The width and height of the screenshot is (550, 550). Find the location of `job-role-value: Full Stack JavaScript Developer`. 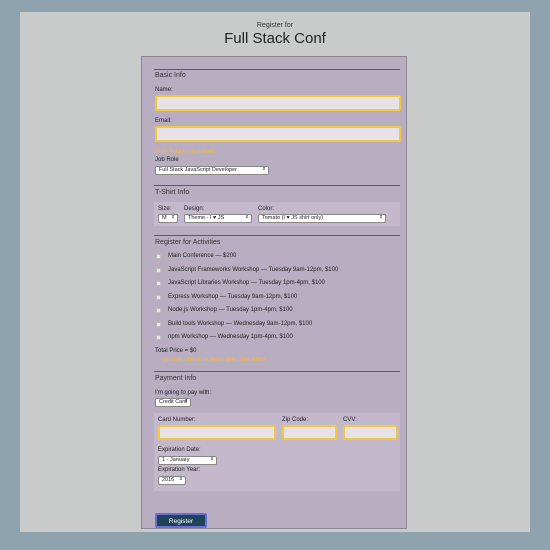

job-role-value: Full Stack JavaScript Developer is located at coordinates (198, 170).